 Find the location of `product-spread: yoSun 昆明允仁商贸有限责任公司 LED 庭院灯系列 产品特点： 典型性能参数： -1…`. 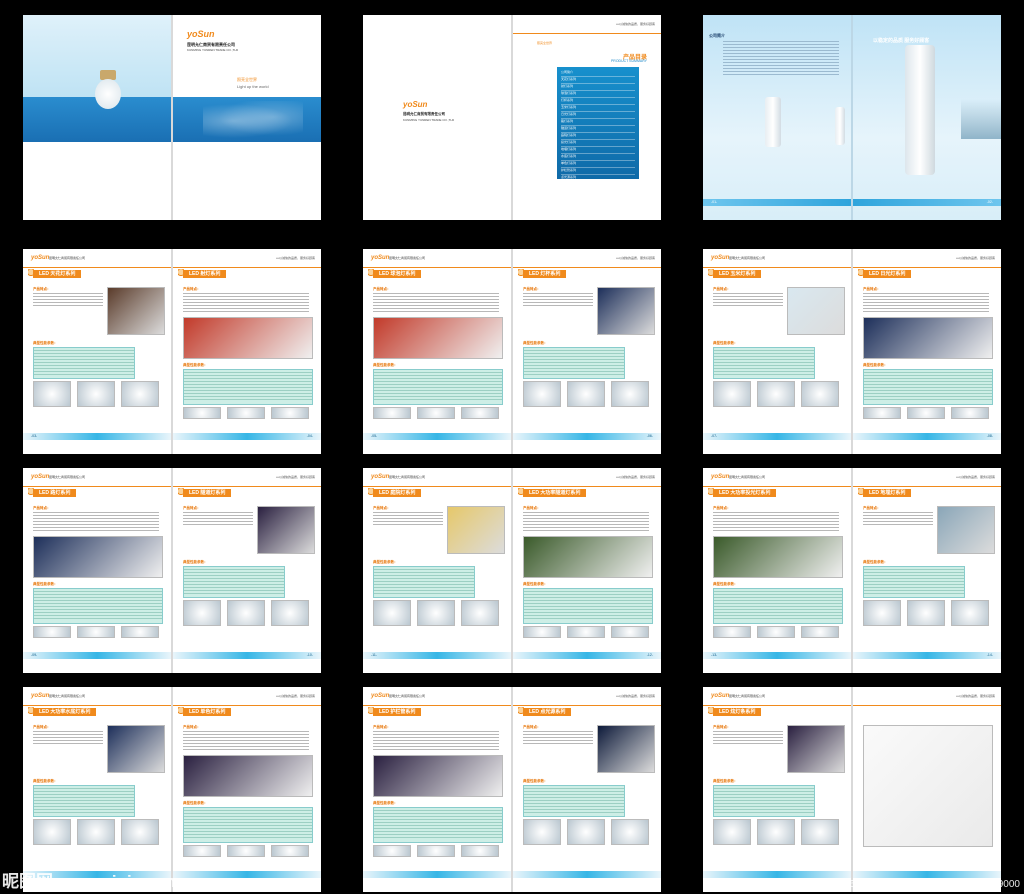

product-spread: yoSun 昆明允仁商贸有限责任公司 LED 庭院灯系列 产品特点： 典型性能参数： -1… is located at coordinates (512, 570).